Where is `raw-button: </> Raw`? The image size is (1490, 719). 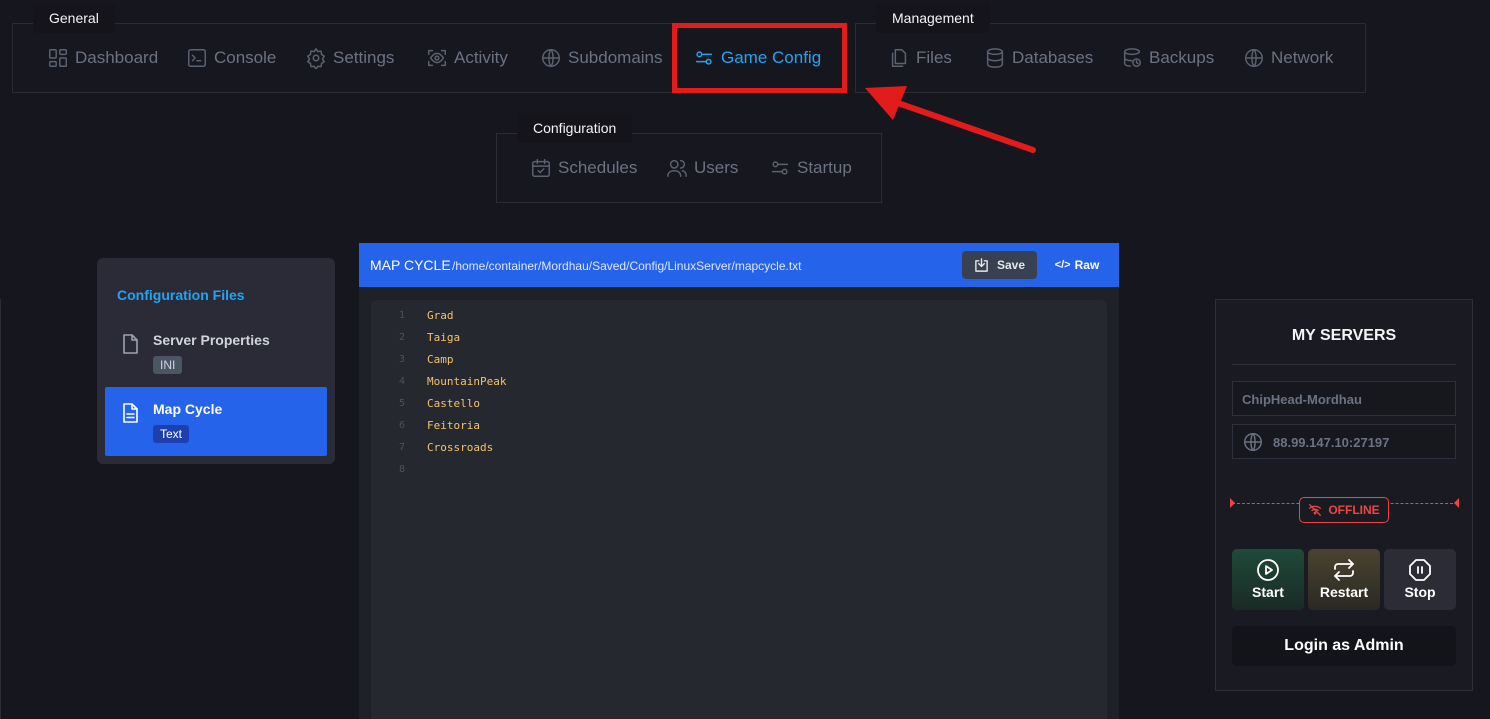 raw-button: </> Raw is located at coordinates (1077, 265).